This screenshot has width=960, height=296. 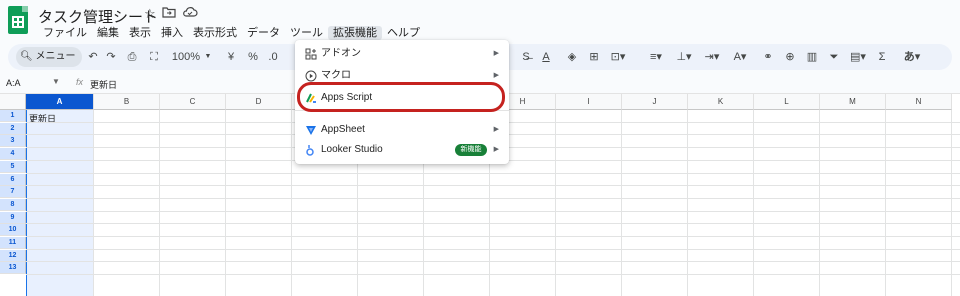 What do you see at coordinates (186, 57) in the screenshot?
I see `zoom-select: 100%` at bounding box center [186, 57].